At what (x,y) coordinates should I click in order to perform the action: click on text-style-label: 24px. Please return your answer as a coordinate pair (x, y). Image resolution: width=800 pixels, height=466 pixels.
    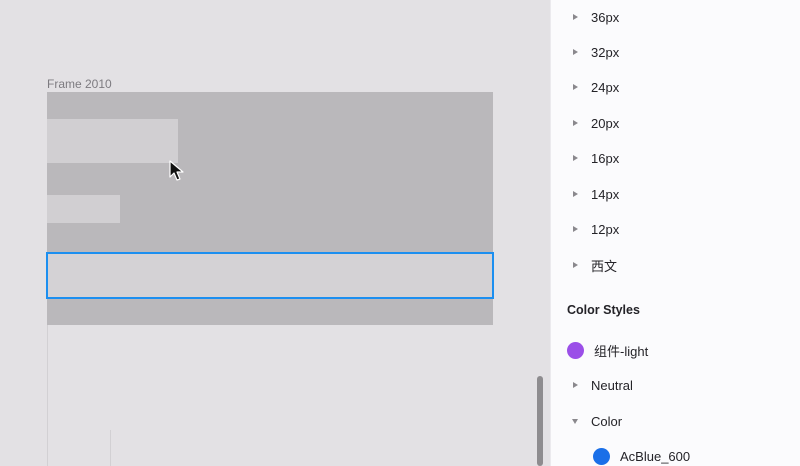
    Looking at the image, I should click on (605, 87).